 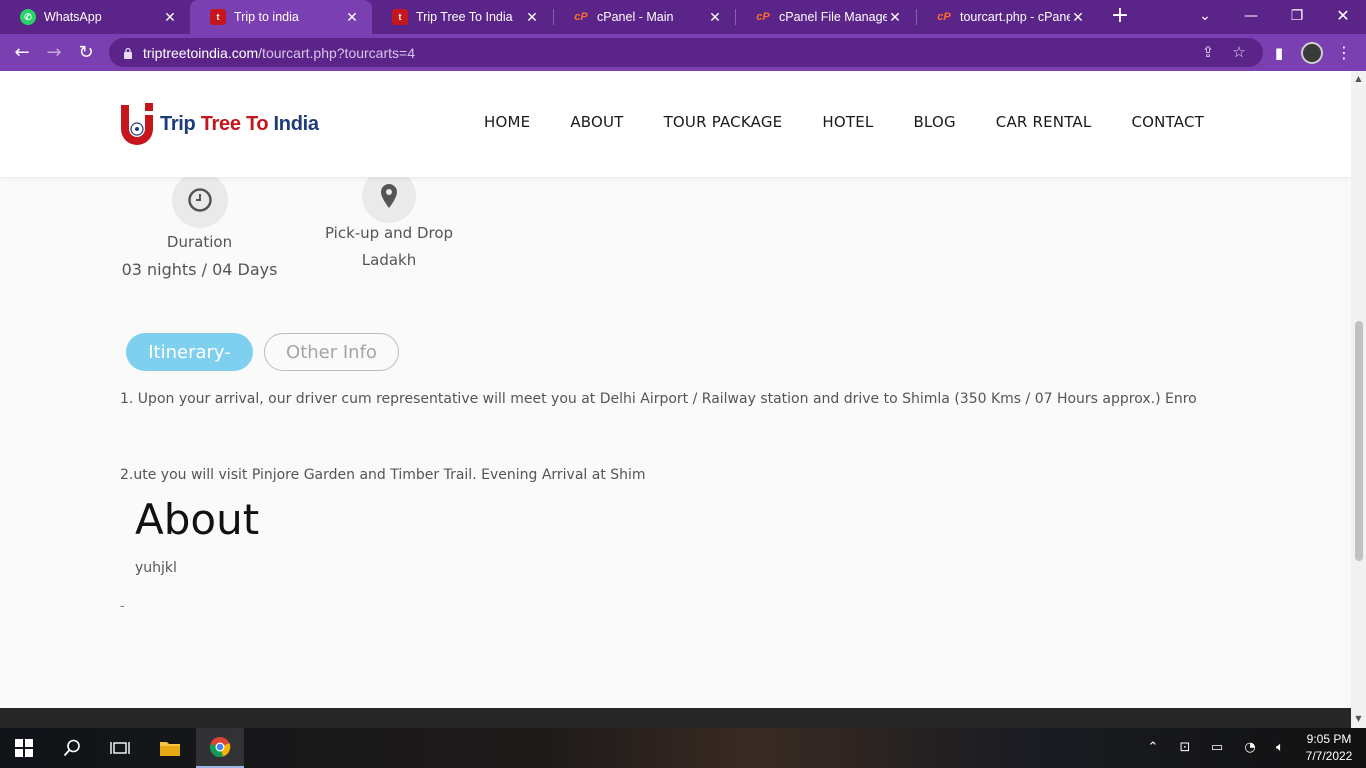 I want to click on tab-search-button: ⌄, so click(x=1205, y=17).